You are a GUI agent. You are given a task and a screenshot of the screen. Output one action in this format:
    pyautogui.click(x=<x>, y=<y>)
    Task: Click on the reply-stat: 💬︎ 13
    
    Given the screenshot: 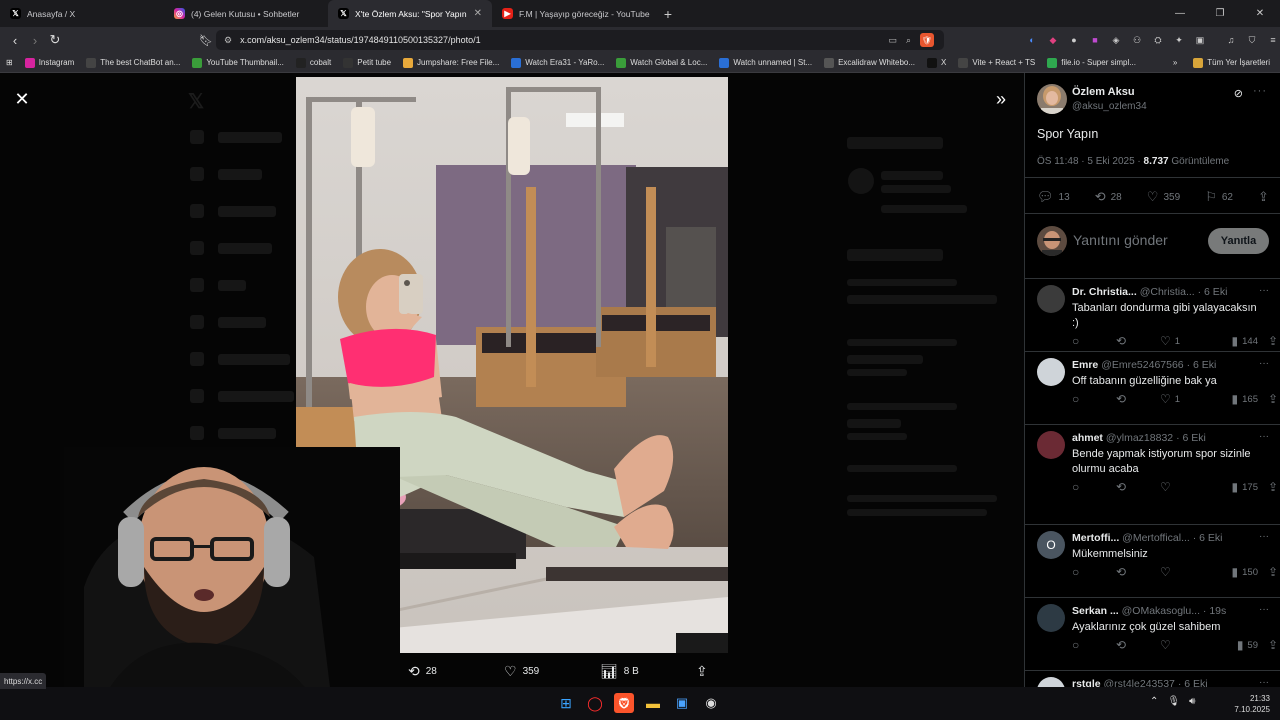 What is the action you would take?
    pyautogui.click(x=1053, y=196)
    